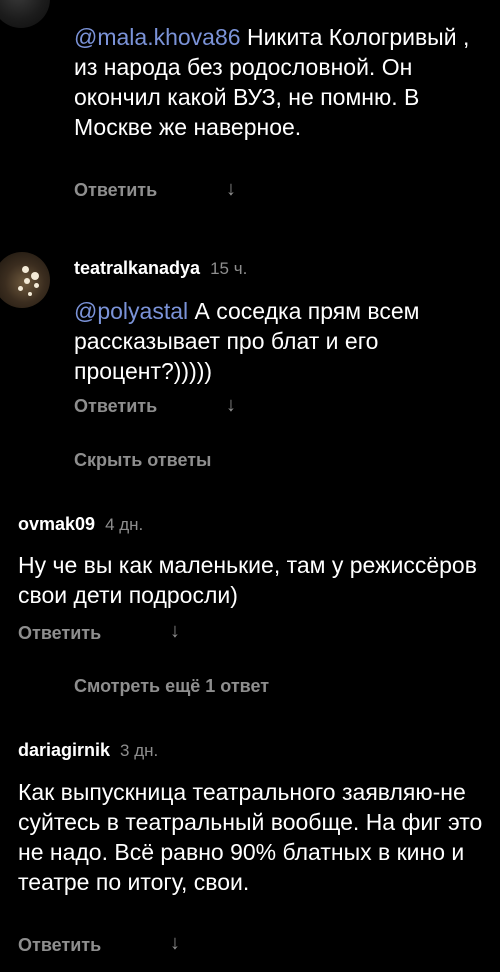  I want to click on username: teatralkanadya, so click(137, 268).